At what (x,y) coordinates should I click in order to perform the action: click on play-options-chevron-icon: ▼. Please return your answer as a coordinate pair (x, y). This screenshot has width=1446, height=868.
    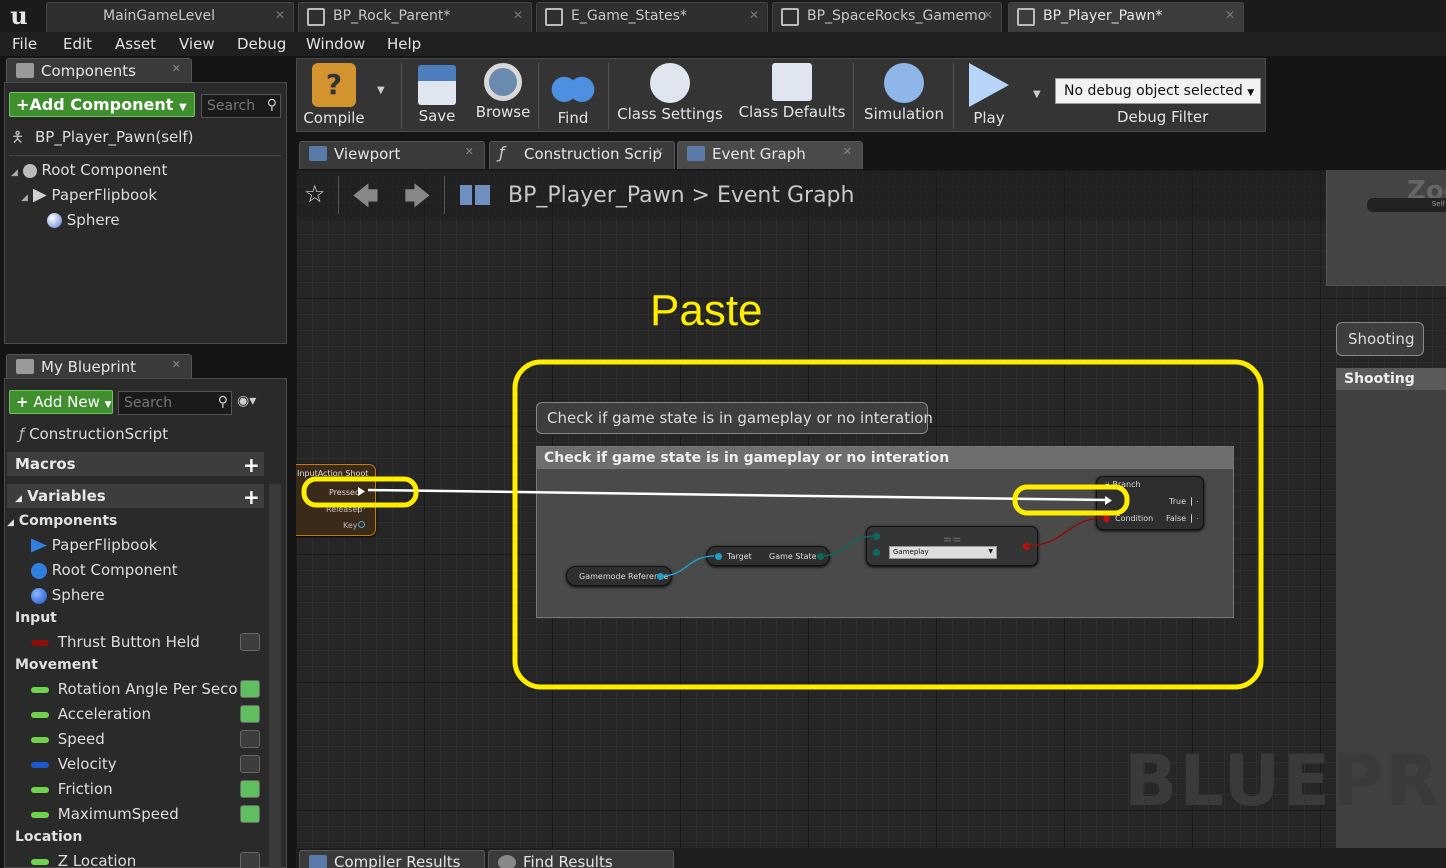
    Looking at the image, I should click on (1037, 94).